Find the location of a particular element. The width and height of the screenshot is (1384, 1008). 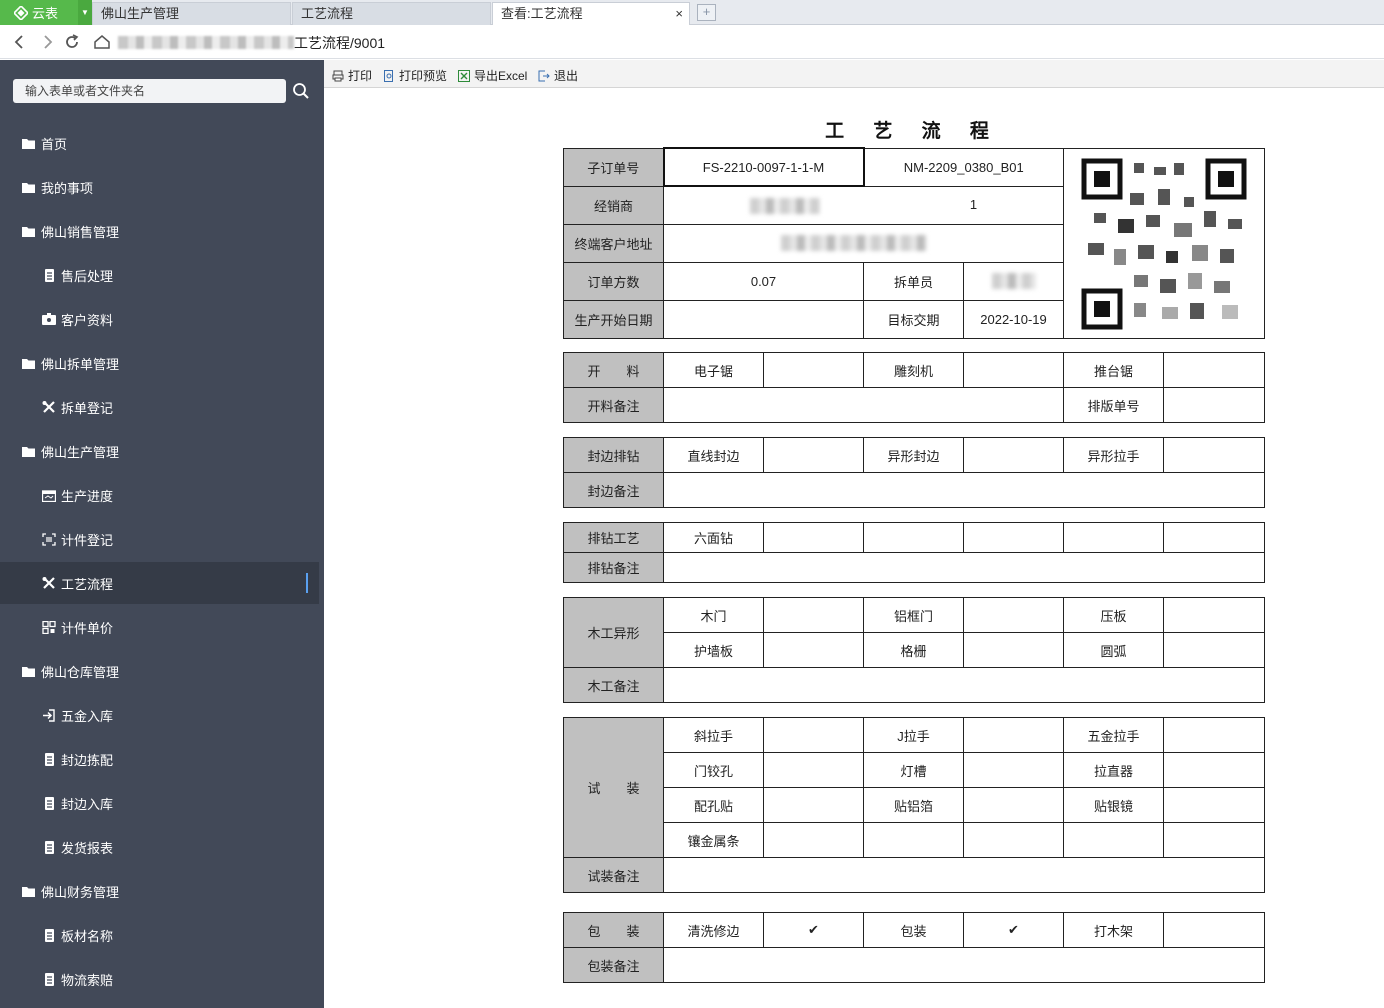

sidebar-item: 物流索赔 is located at coordinates (159, 979).